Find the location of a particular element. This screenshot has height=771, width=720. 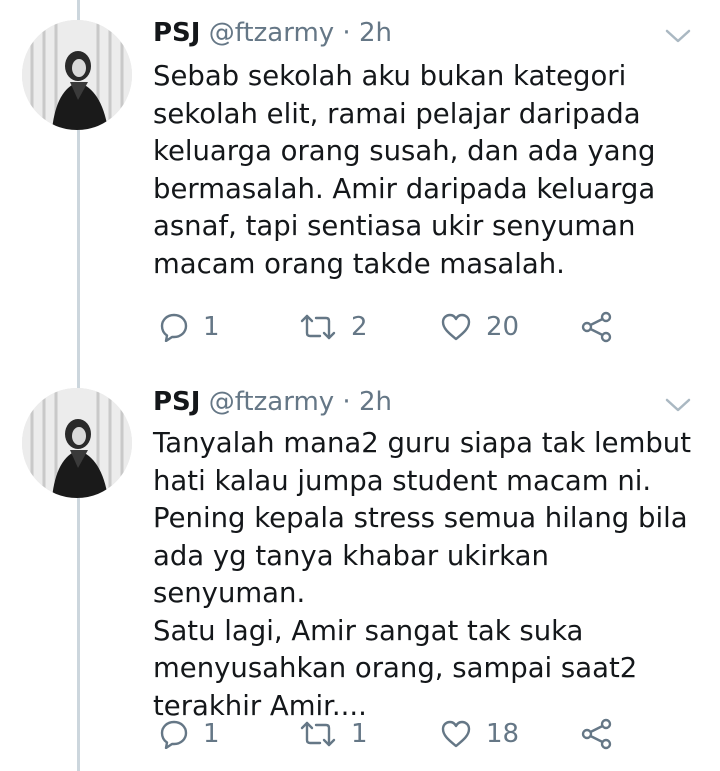

tweet-actions: 1 2 20 is located at coordinates (423, 327).